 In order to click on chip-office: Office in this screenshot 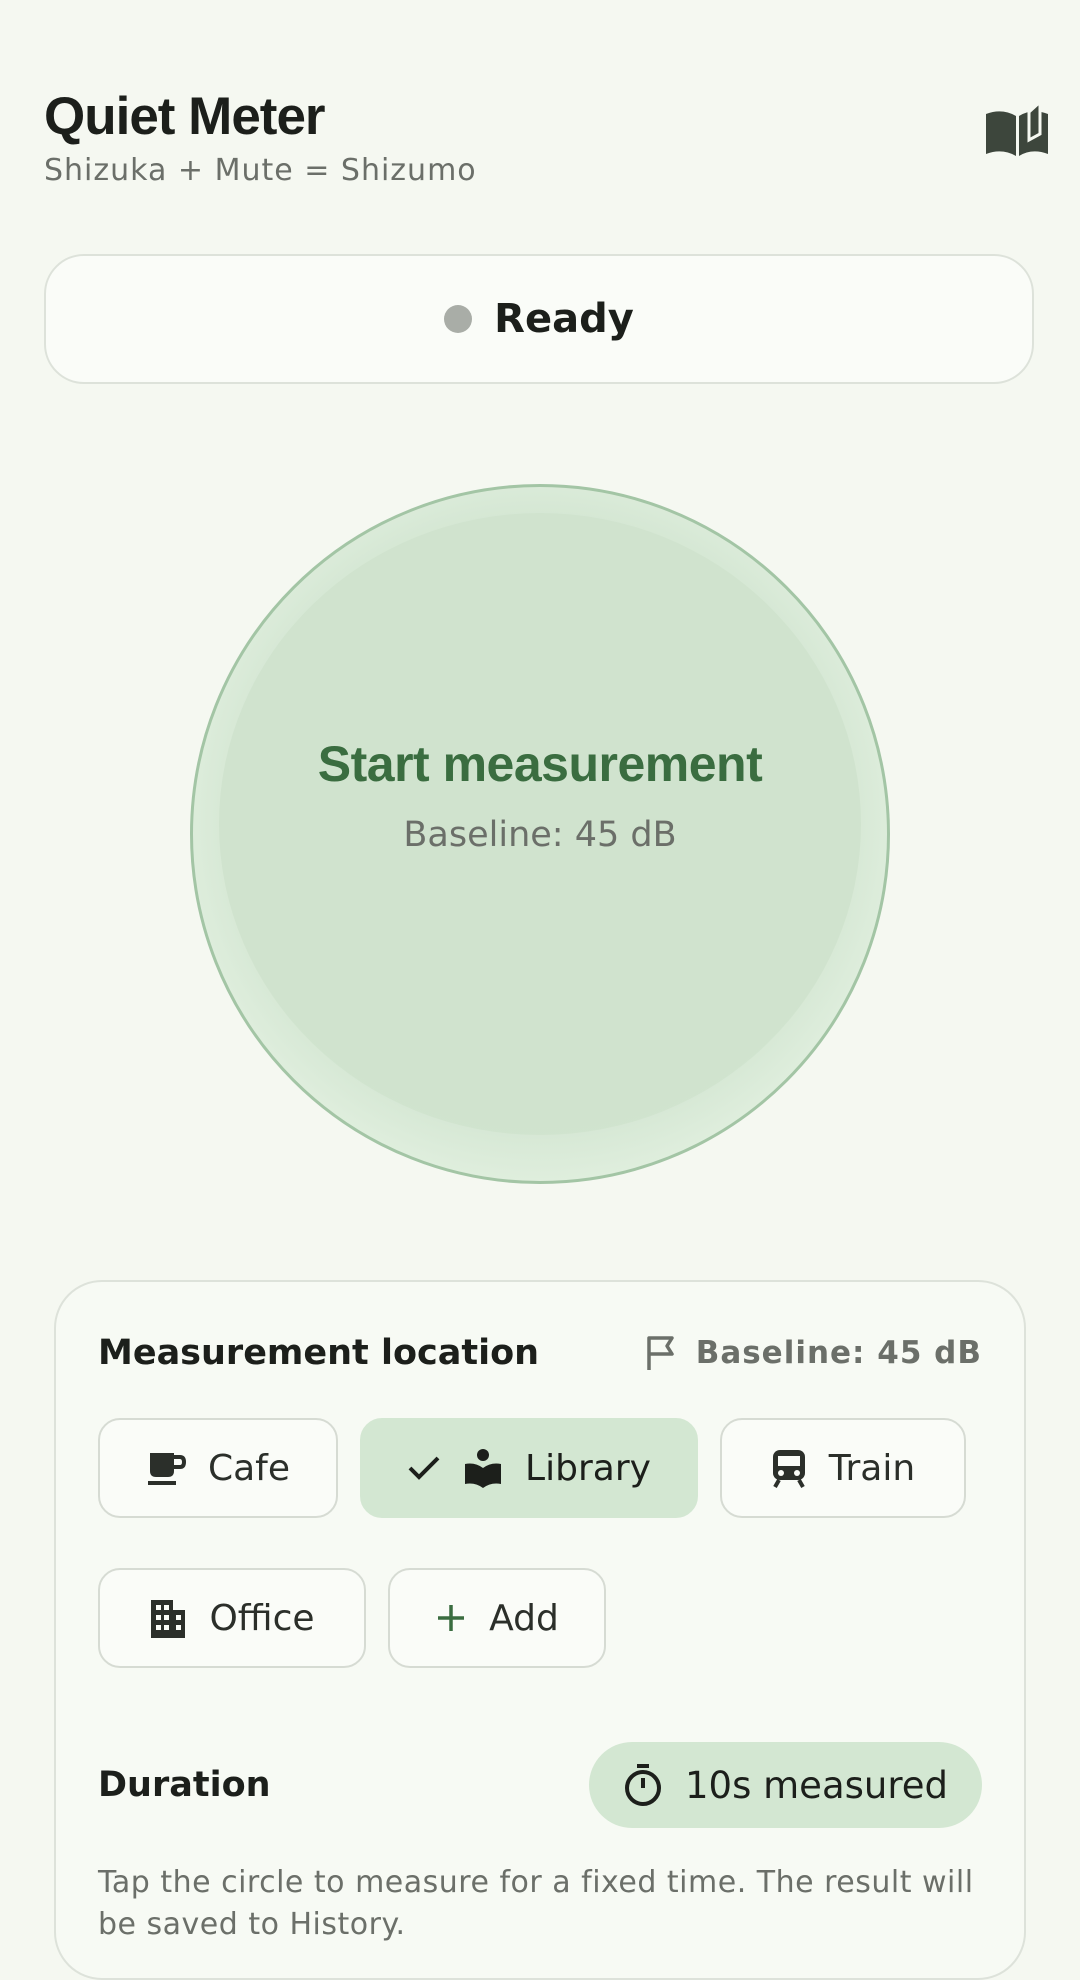, I will do `click(232, 1618)`.